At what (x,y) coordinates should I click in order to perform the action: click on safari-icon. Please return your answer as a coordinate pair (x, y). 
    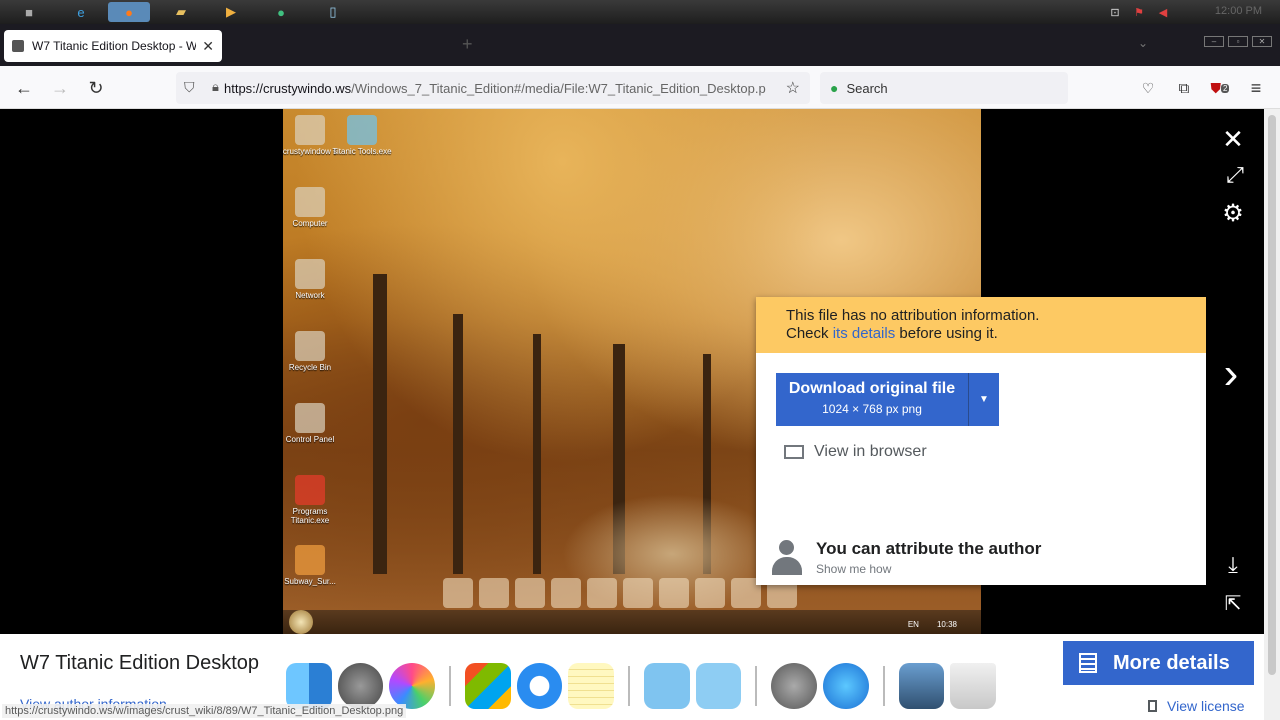
    Looking at the image, I should click on (539, 686).